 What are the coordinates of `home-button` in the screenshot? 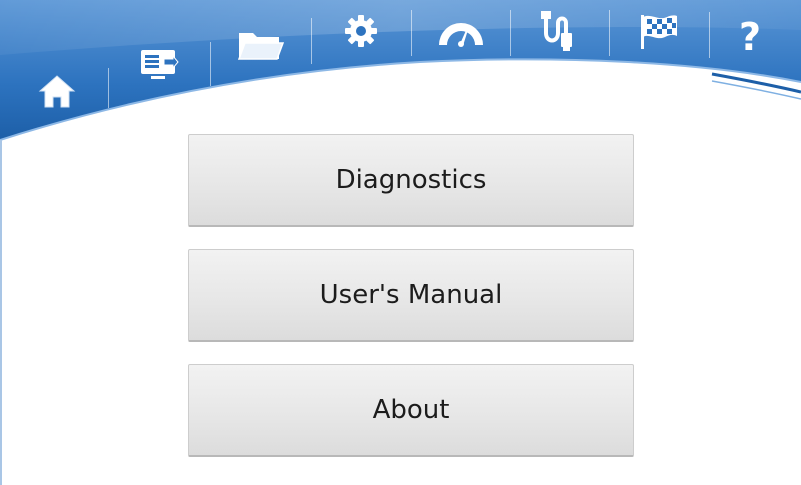 It's located at (57, 91).